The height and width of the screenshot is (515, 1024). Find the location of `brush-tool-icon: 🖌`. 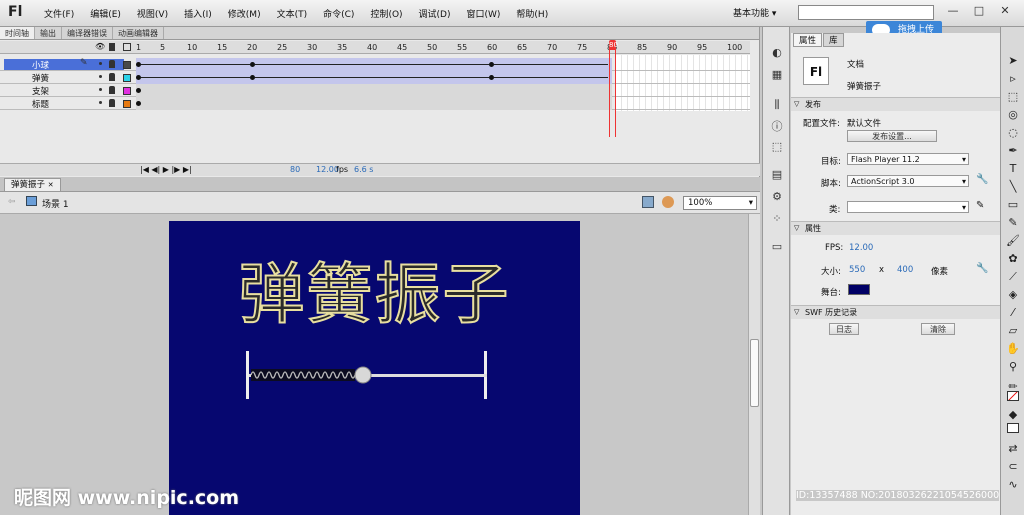

brush-tool-icon: 🖌 is located at coordinates (1013, 240).